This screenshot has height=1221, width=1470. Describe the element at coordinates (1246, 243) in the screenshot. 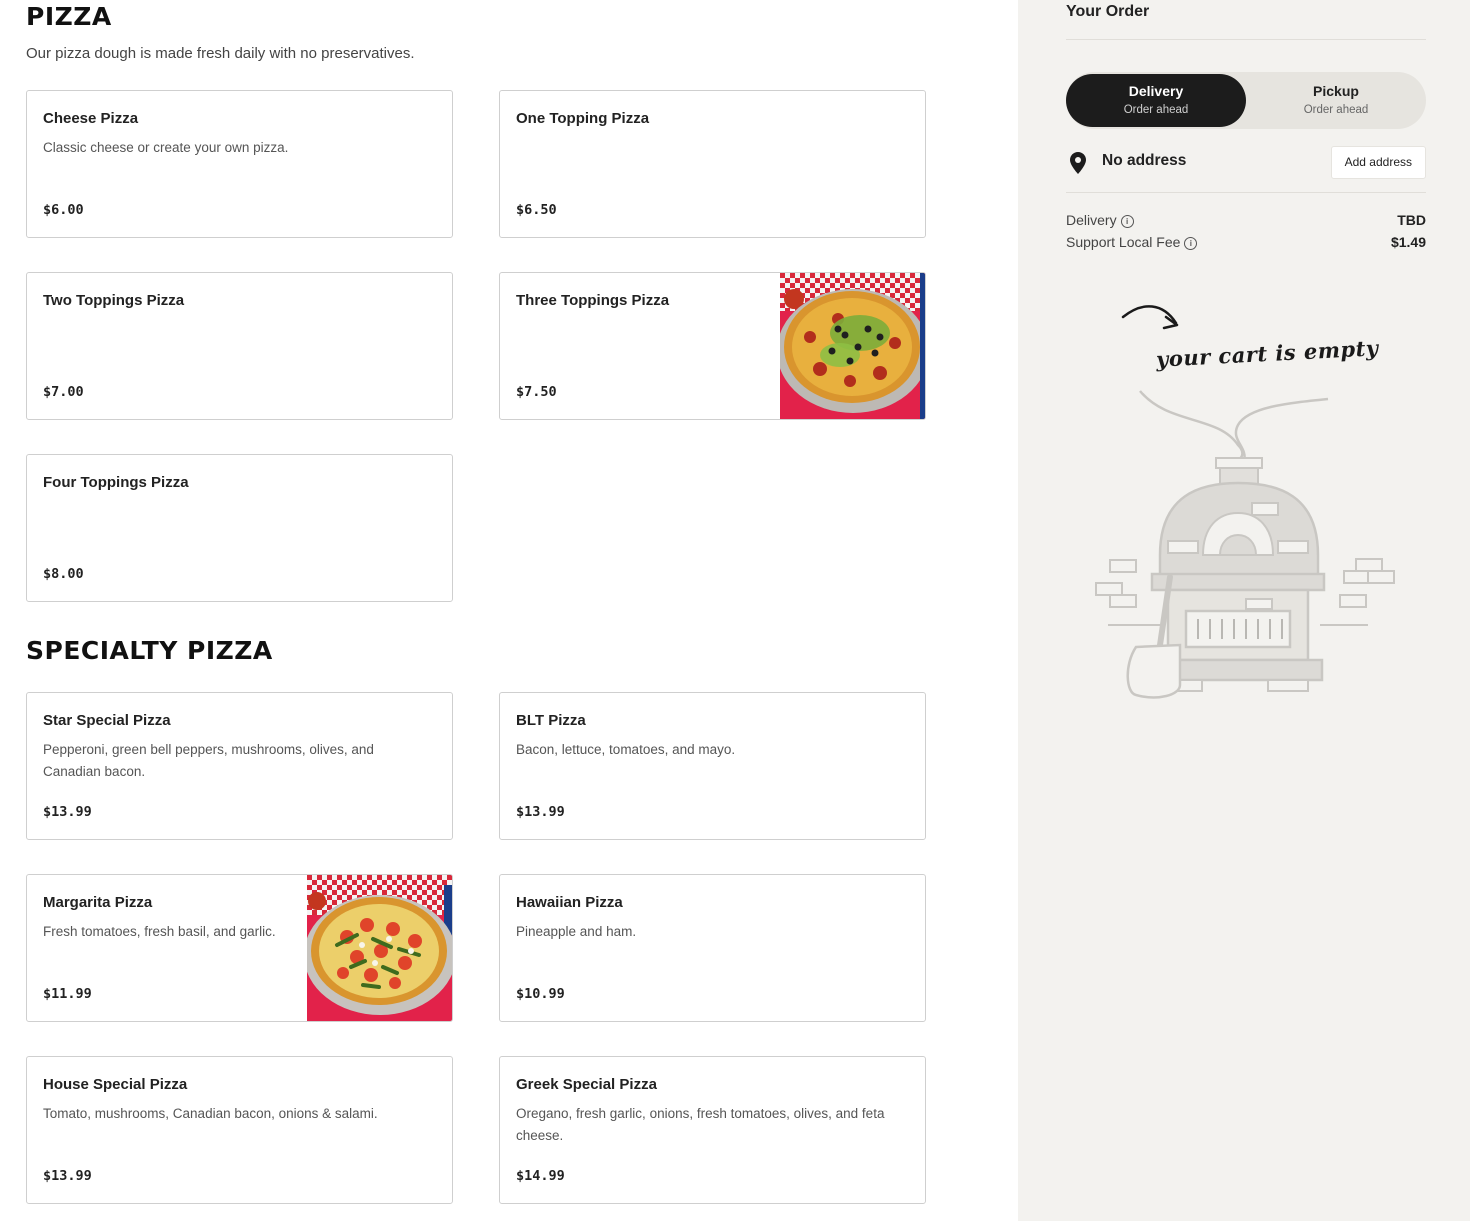

I see `fee-row-support-local: Support Local Fee i $1.49` at that location.